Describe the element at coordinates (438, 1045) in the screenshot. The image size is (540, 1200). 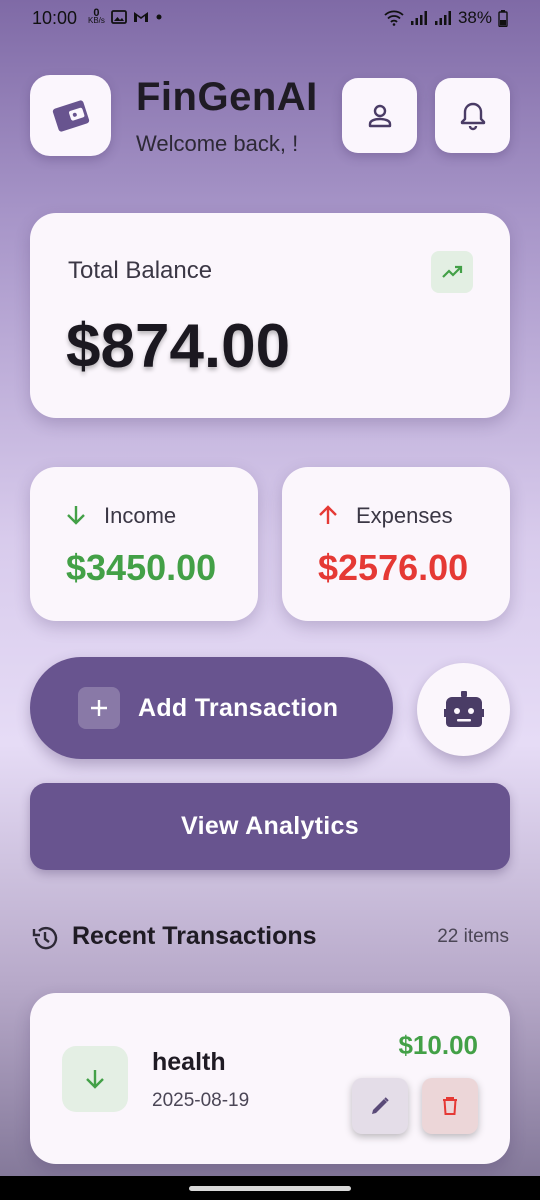
I see `transaction-amount: $10.00` at that location.